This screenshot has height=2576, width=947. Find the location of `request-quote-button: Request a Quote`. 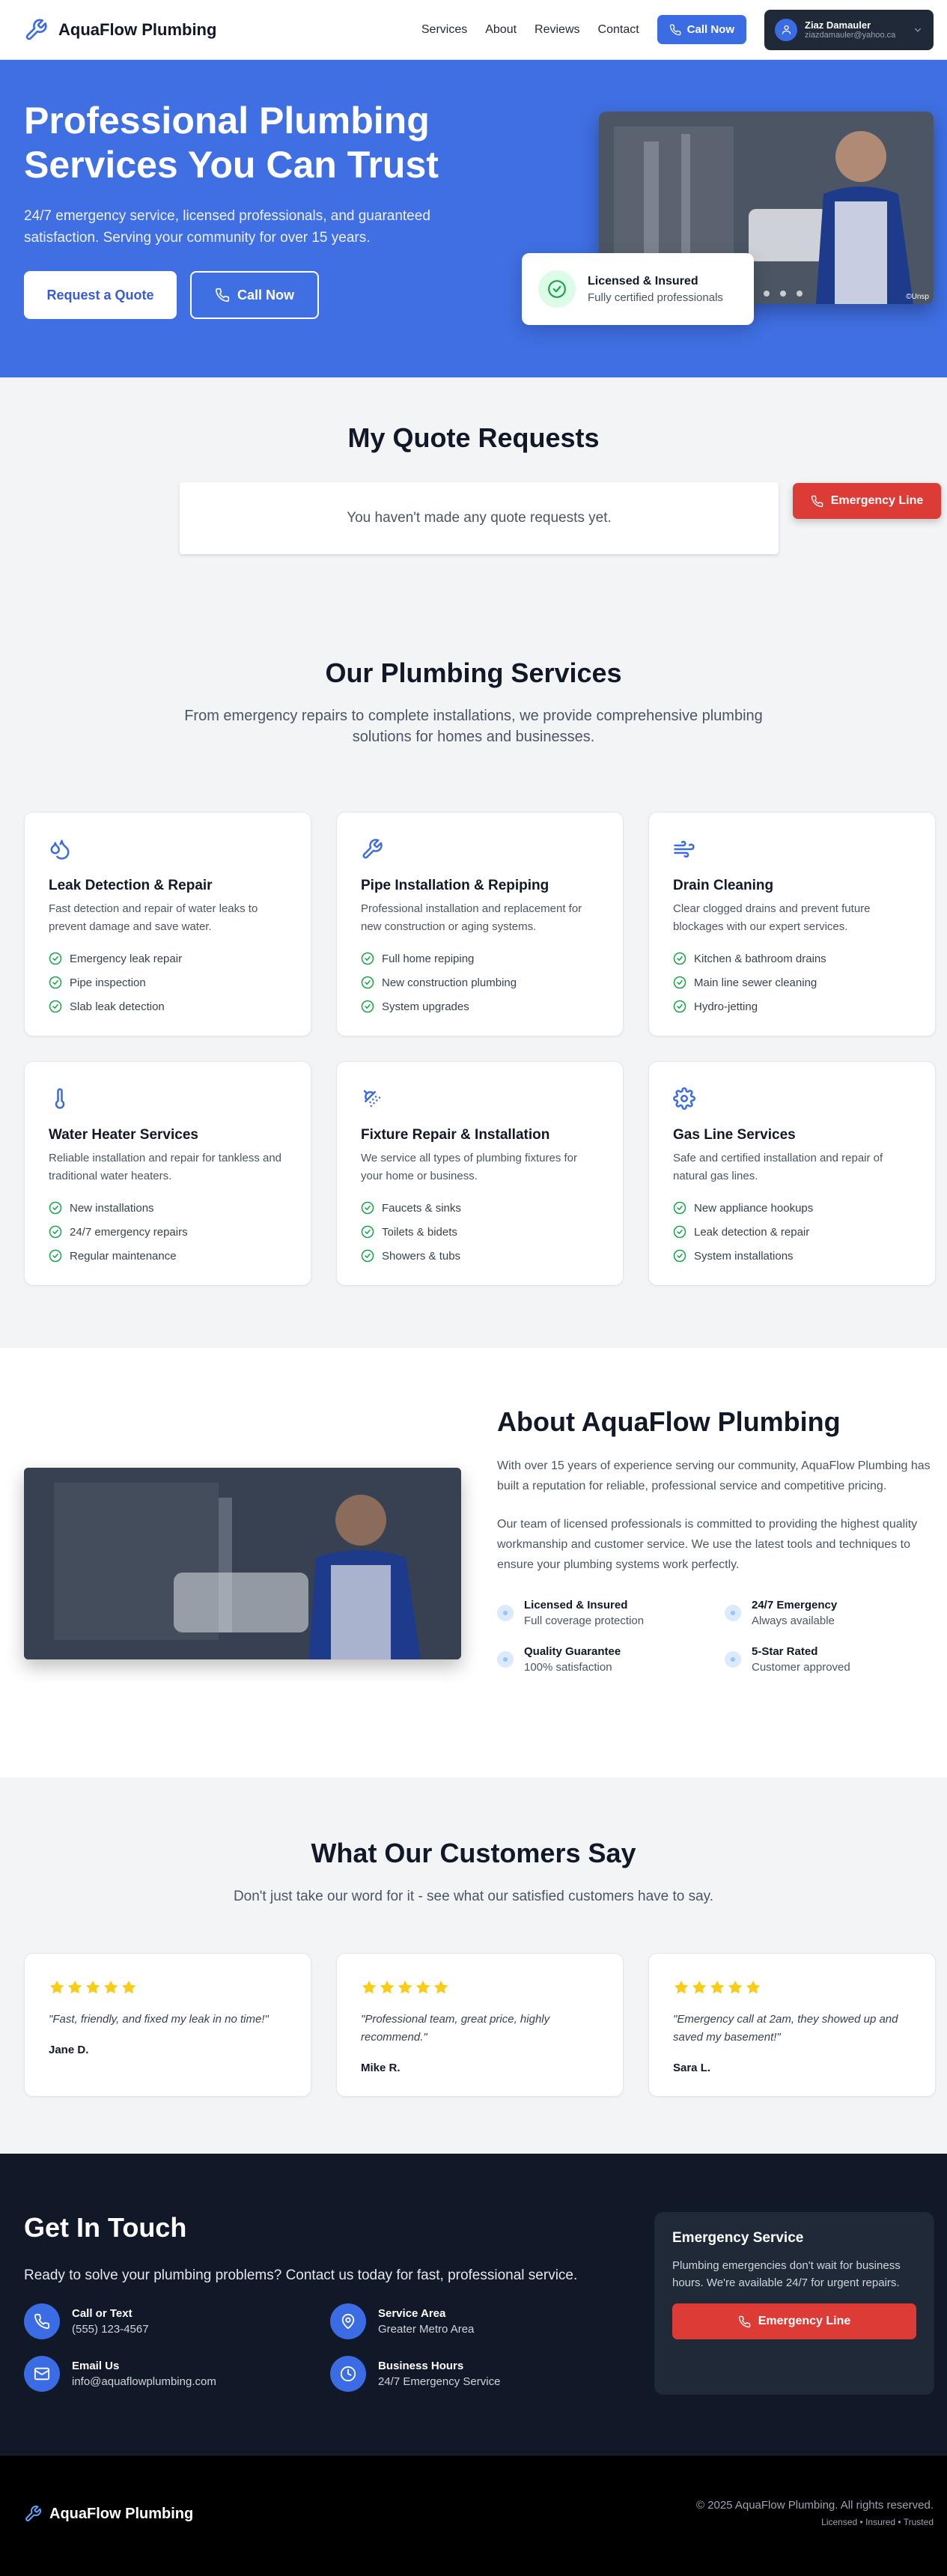

request-quote-button: Request a Quote is located at coordinates (101, 295).